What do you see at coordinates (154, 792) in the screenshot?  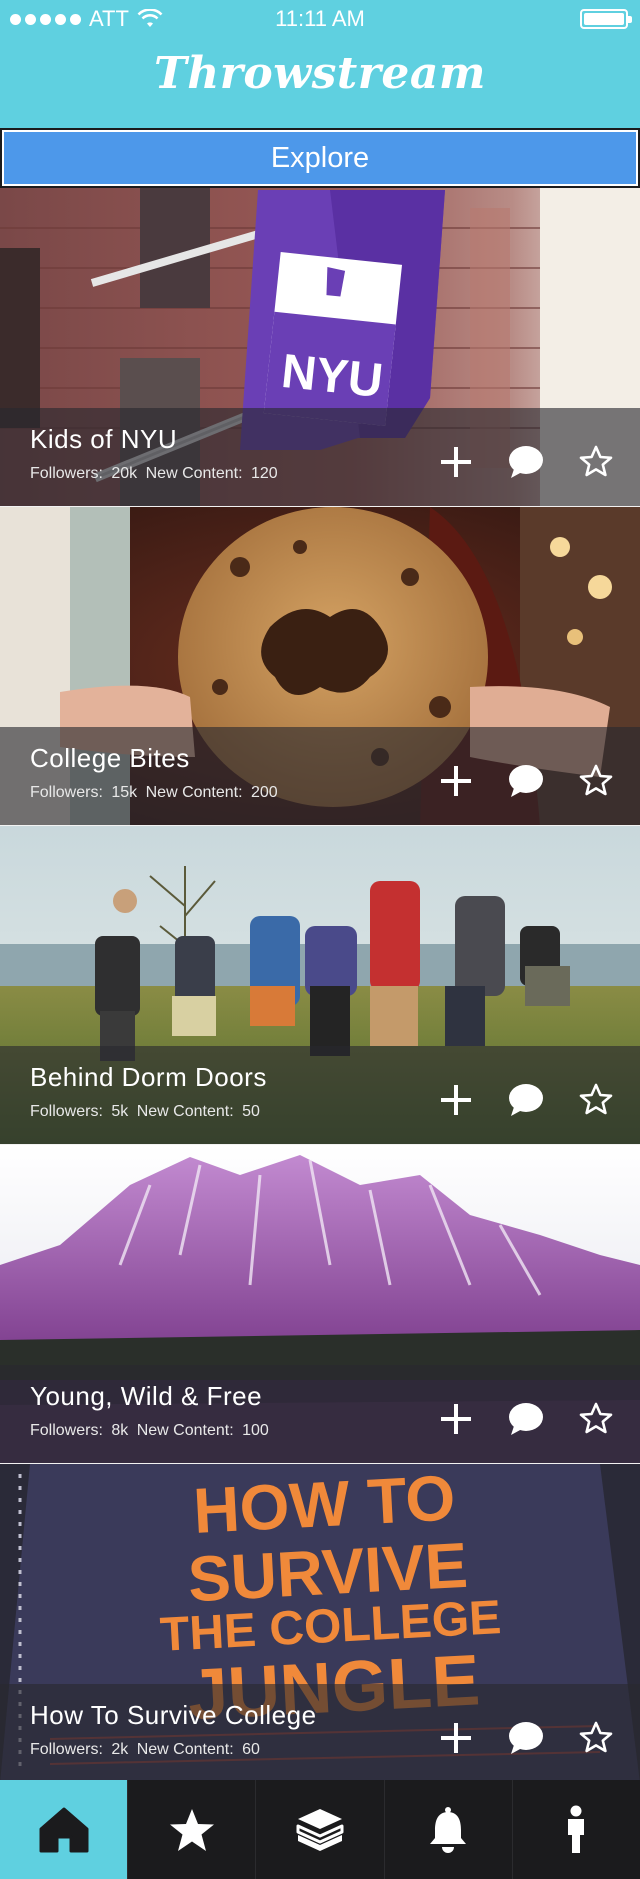 I see `stream-stats: Followers: 15k New Content: 200` at bounding box center [154, 792].